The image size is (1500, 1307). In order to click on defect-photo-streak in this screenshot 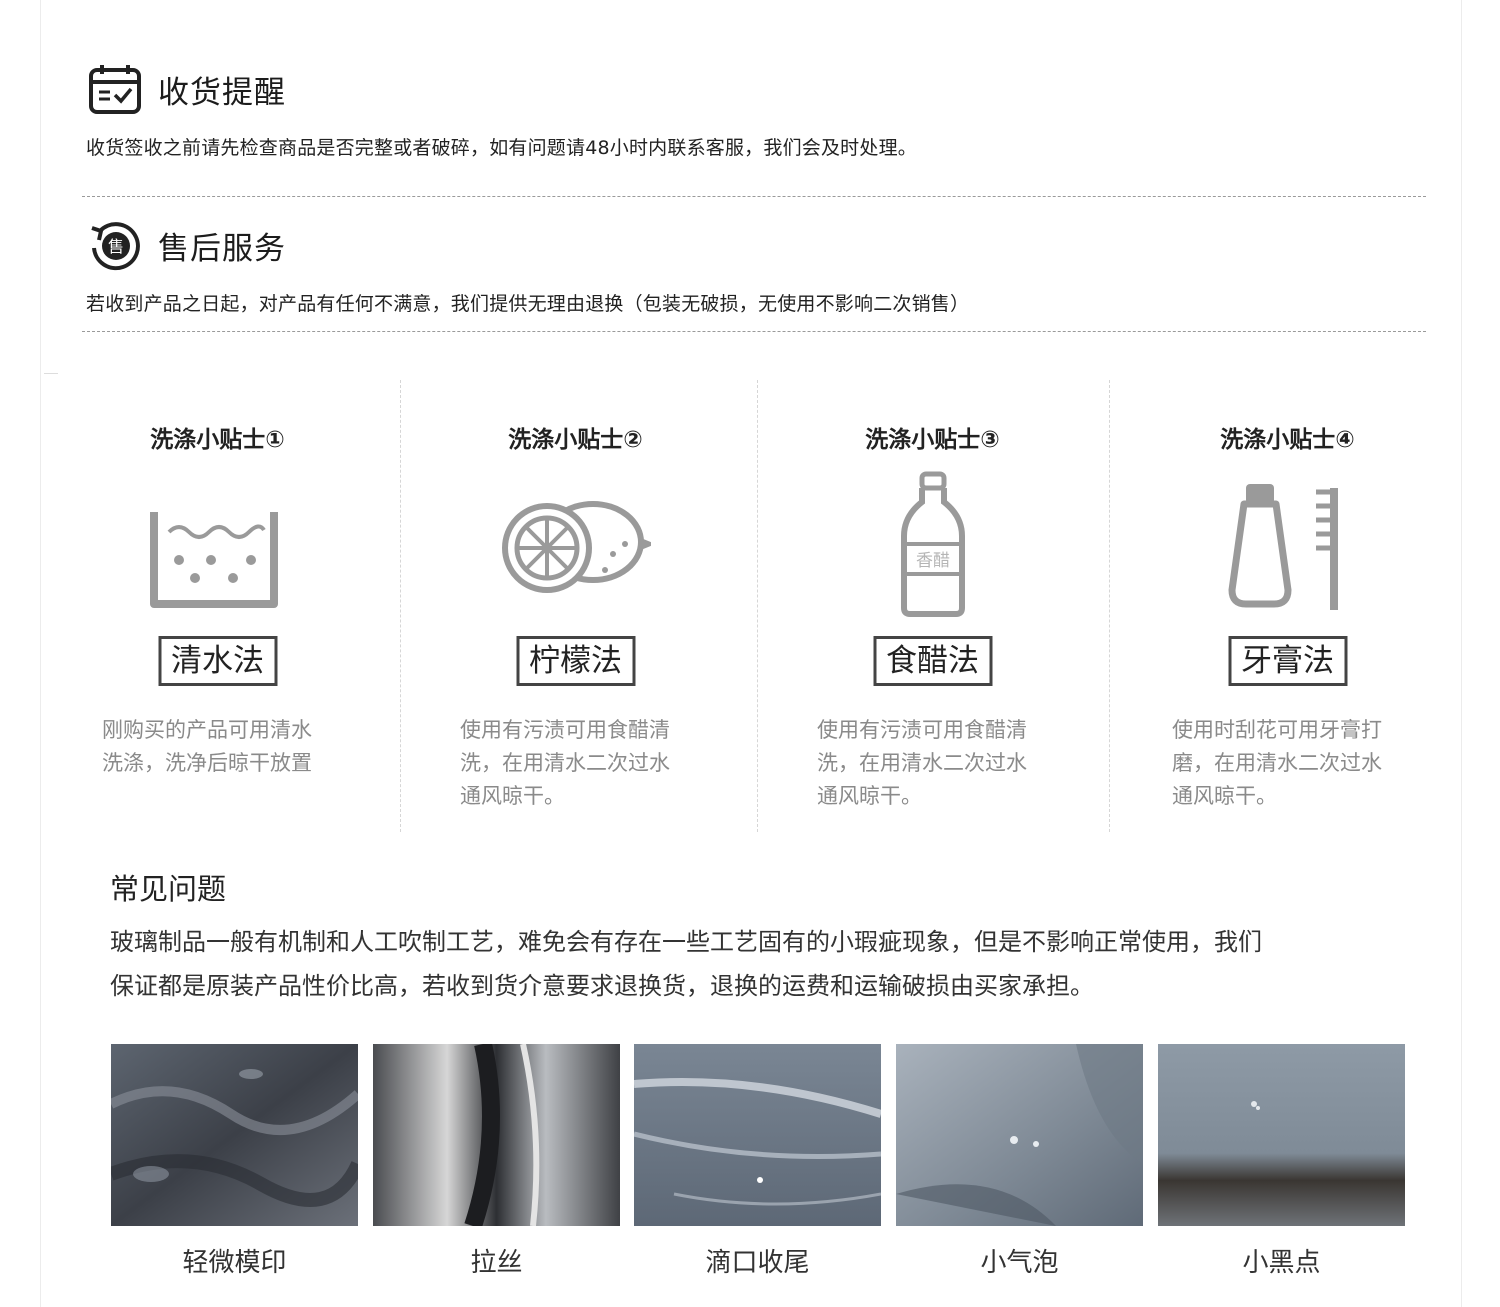, I will do `click(496, 1135)`.